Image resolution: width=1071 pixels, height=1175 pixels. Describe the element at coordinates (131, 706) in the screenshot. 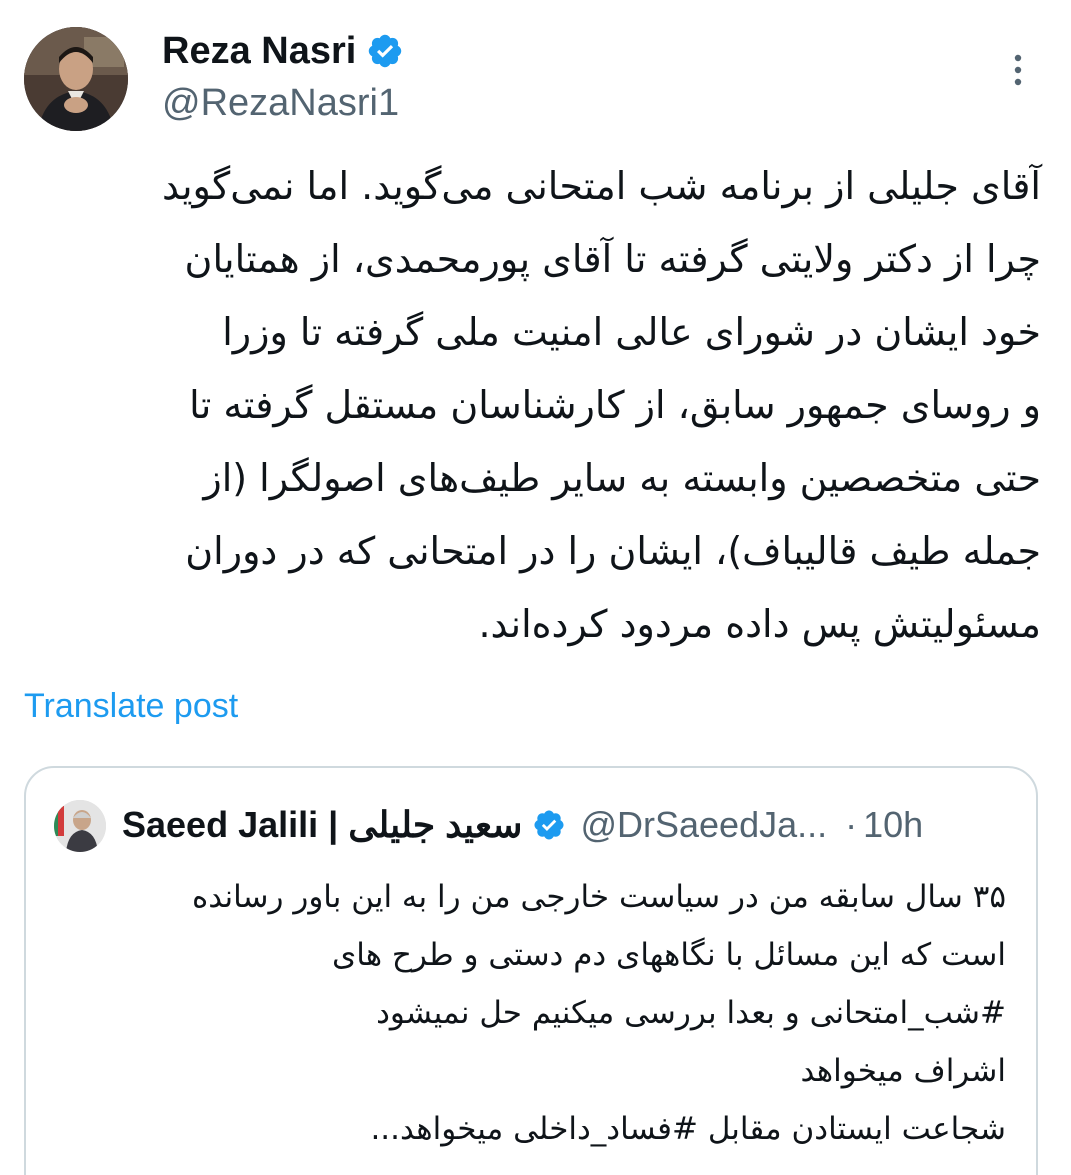

I see `translate-post-link: Translate post` at that location.